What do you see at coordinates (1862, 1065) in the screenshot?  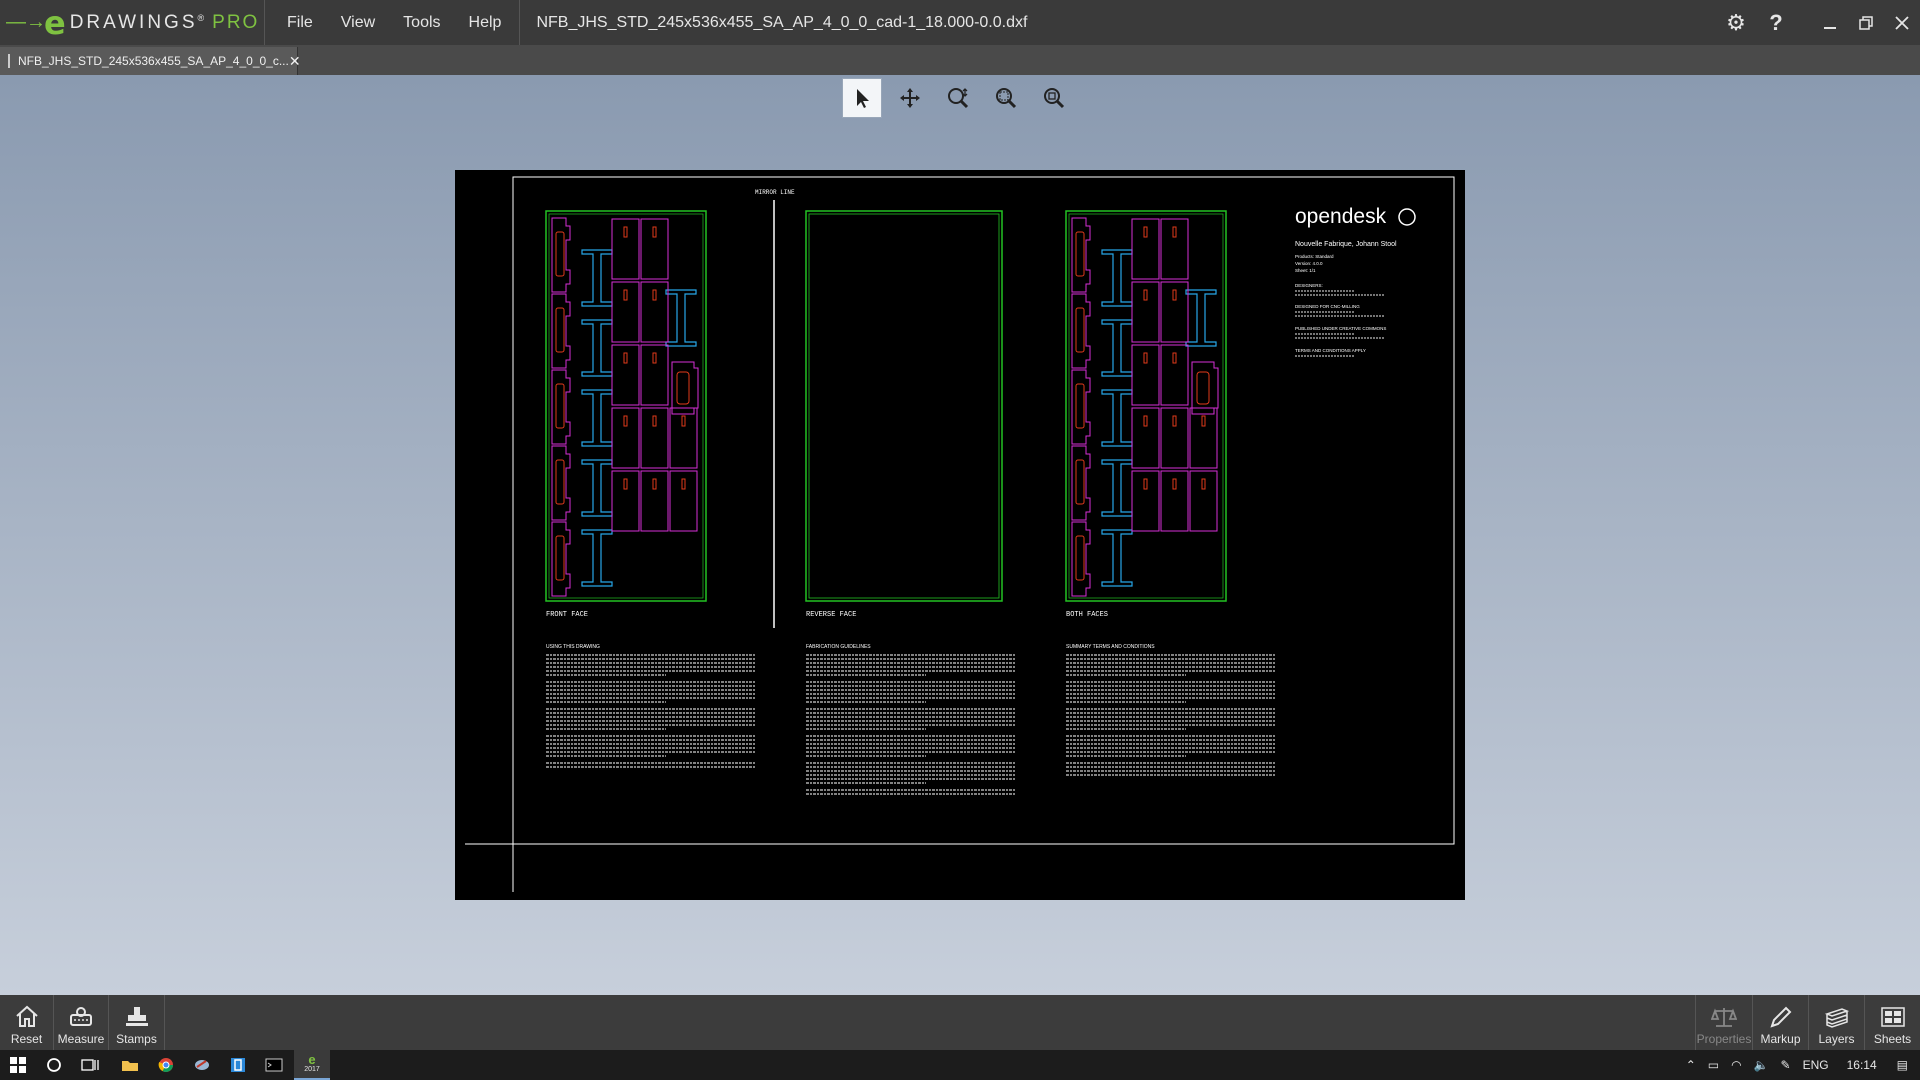 I see `clock: 16:14` at bounding box center [1862, 1065].